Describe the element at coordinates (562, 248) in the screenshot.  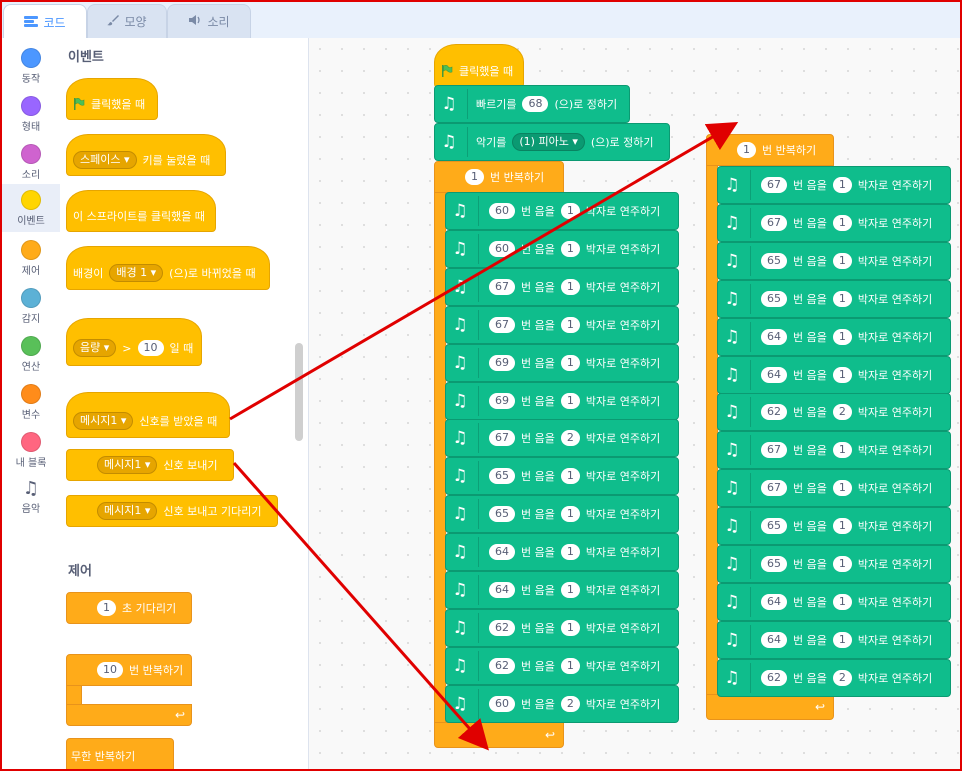
I see `play-note-block: ♫ 60 번 음을 1 박자로 연주하기` at that location.